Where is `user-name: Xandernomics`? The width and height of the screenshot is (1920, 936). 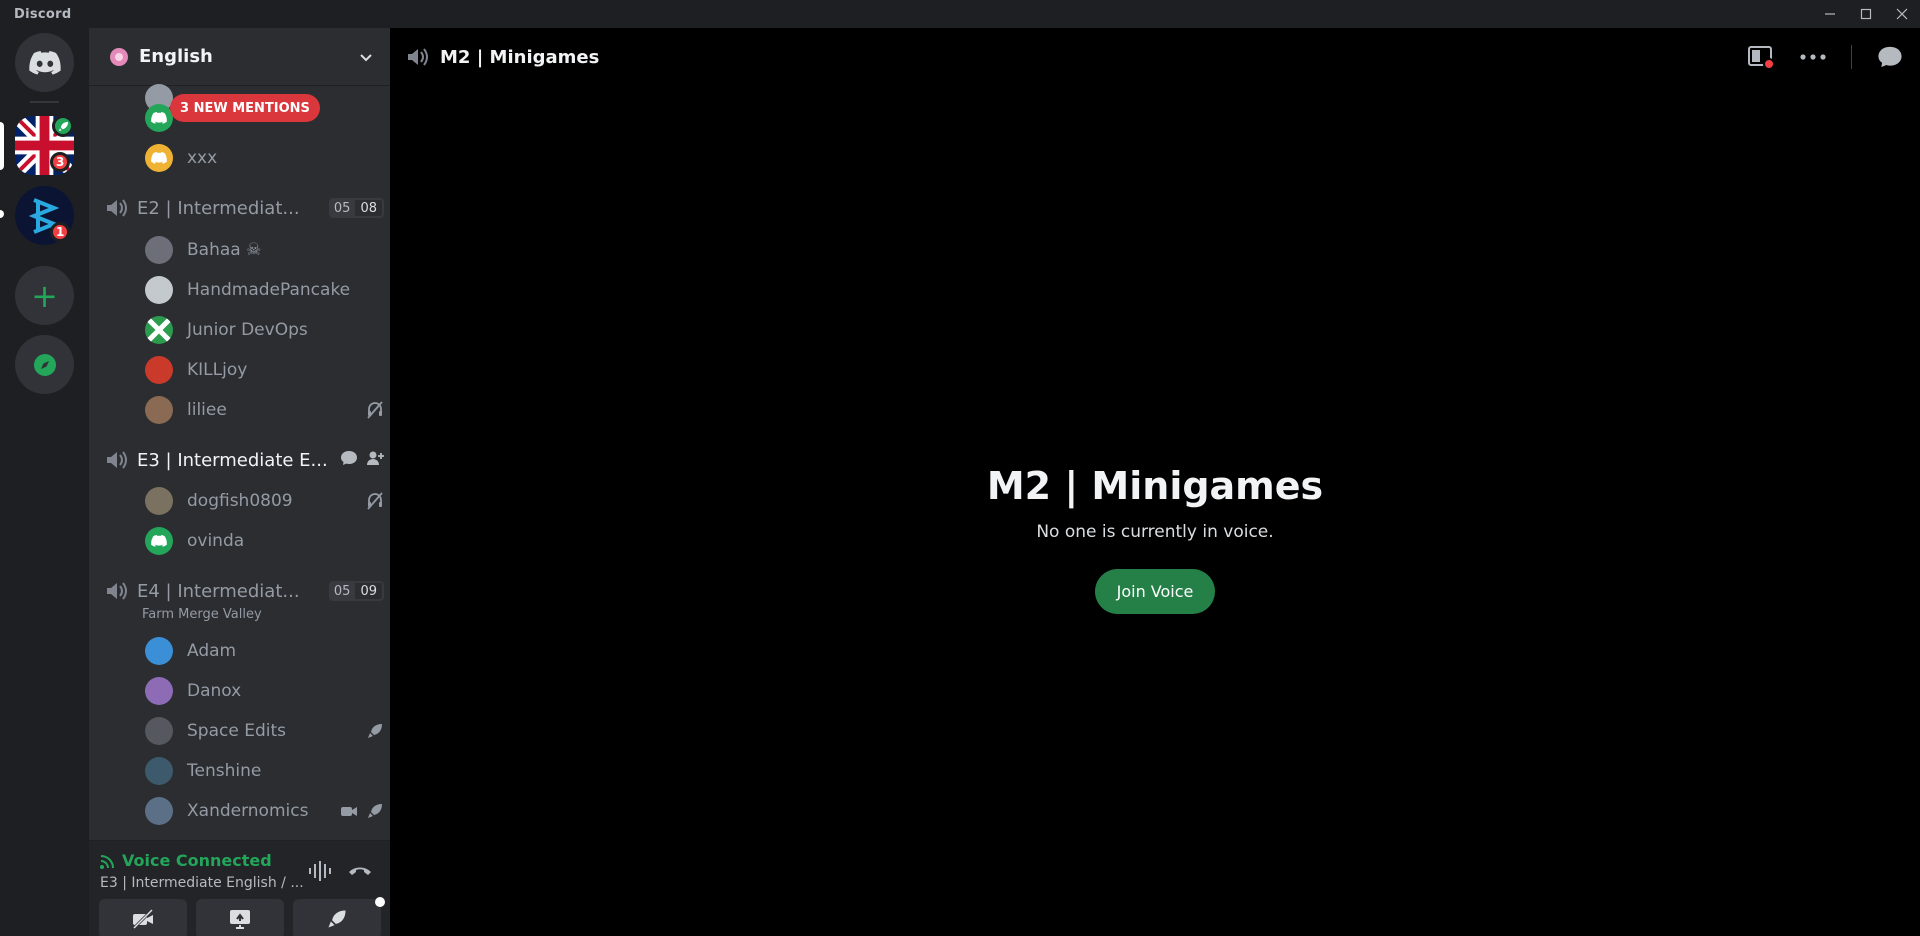 user-name: Xandernomics is located at coordinates (248, 811).